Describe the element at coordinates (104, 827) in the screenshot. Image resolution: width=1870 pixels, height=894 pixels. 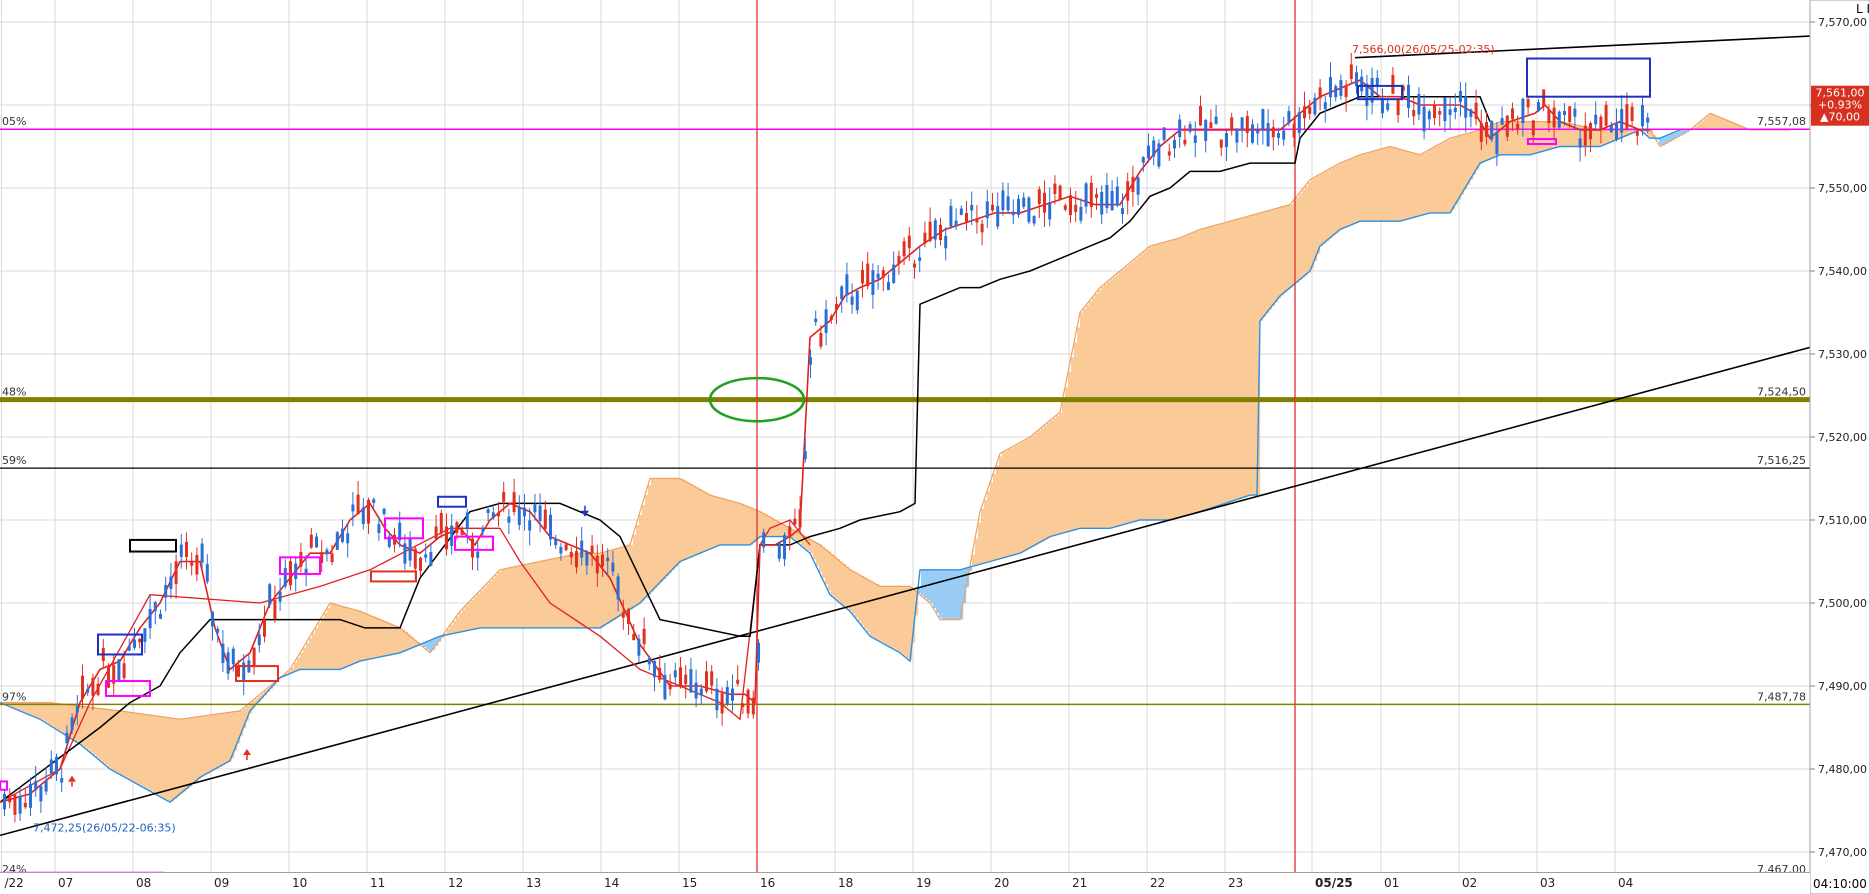
I see `price-annotation: 7,472,25(26/05/22-06:35)` at that location.